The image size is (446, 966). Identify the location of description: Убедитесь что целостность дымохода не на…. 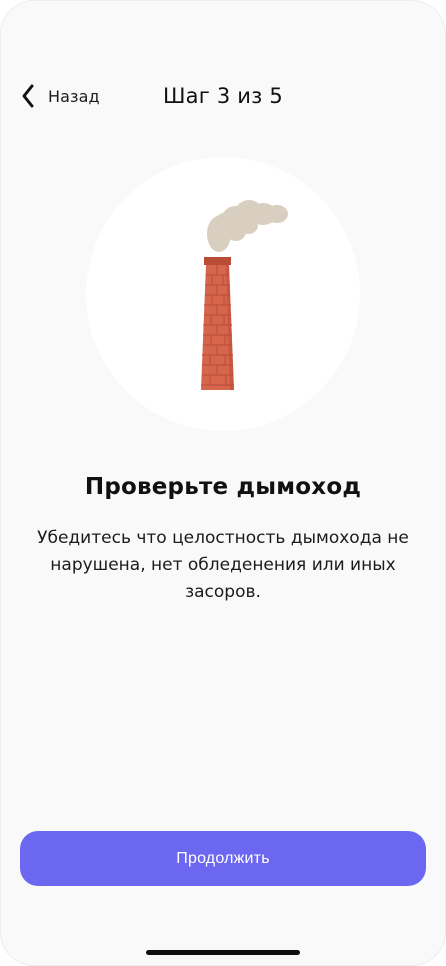
(223, 565).